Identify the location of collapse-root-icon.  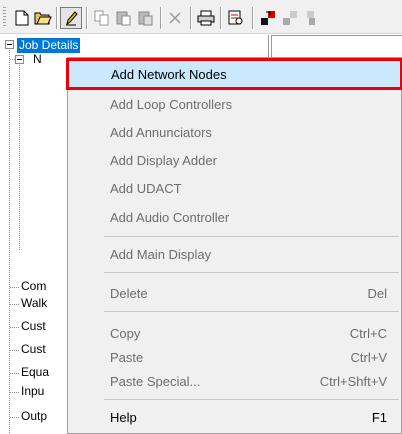
(9, 44).